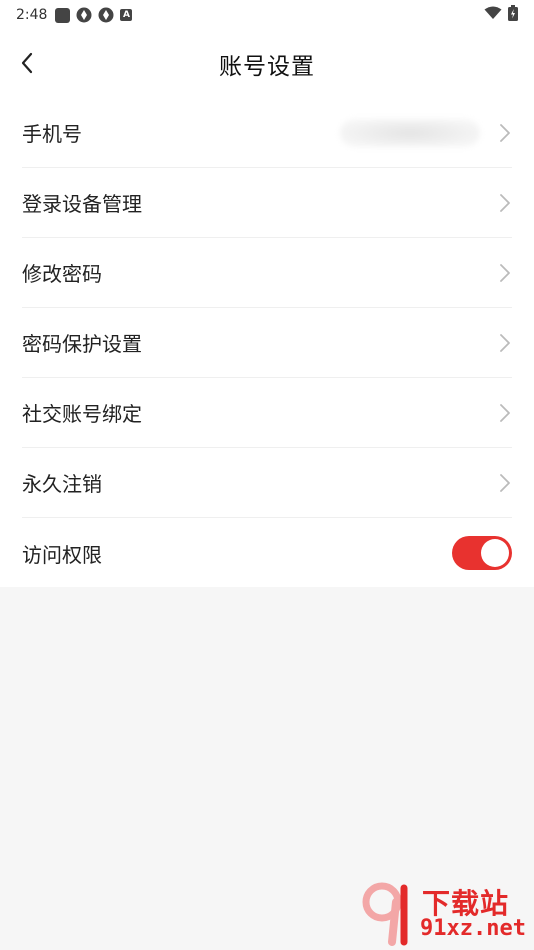 Image resolution: width=534 pixels, height=950 pixels. I want to click on settings-item-phone: 手机号, so click(267, 133).